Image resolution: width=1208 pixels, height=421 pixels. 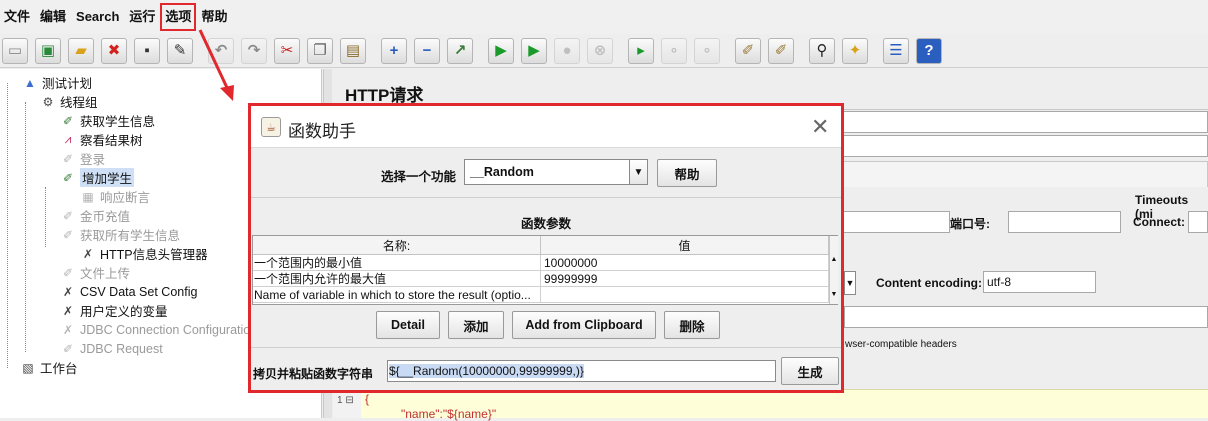 What do you see at coordinates (685, 263) in the screenshot?
I see `table-cell-value: 10000000` at bounding box center [685, 263].